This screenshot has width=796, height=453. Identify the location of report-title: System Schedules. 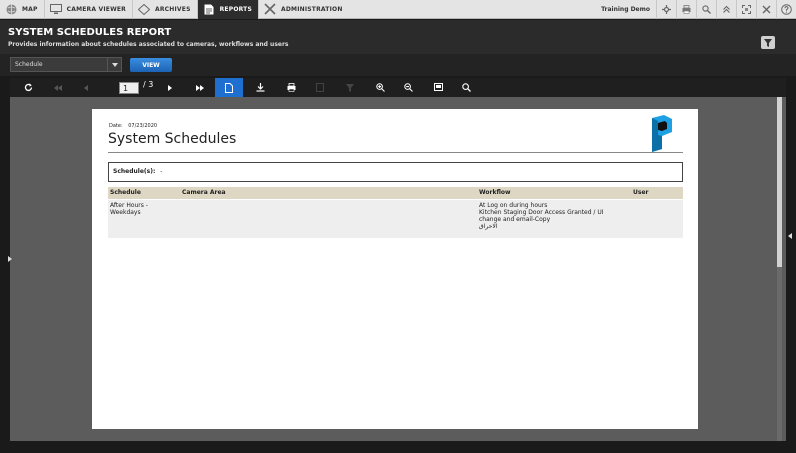
(172, 139).